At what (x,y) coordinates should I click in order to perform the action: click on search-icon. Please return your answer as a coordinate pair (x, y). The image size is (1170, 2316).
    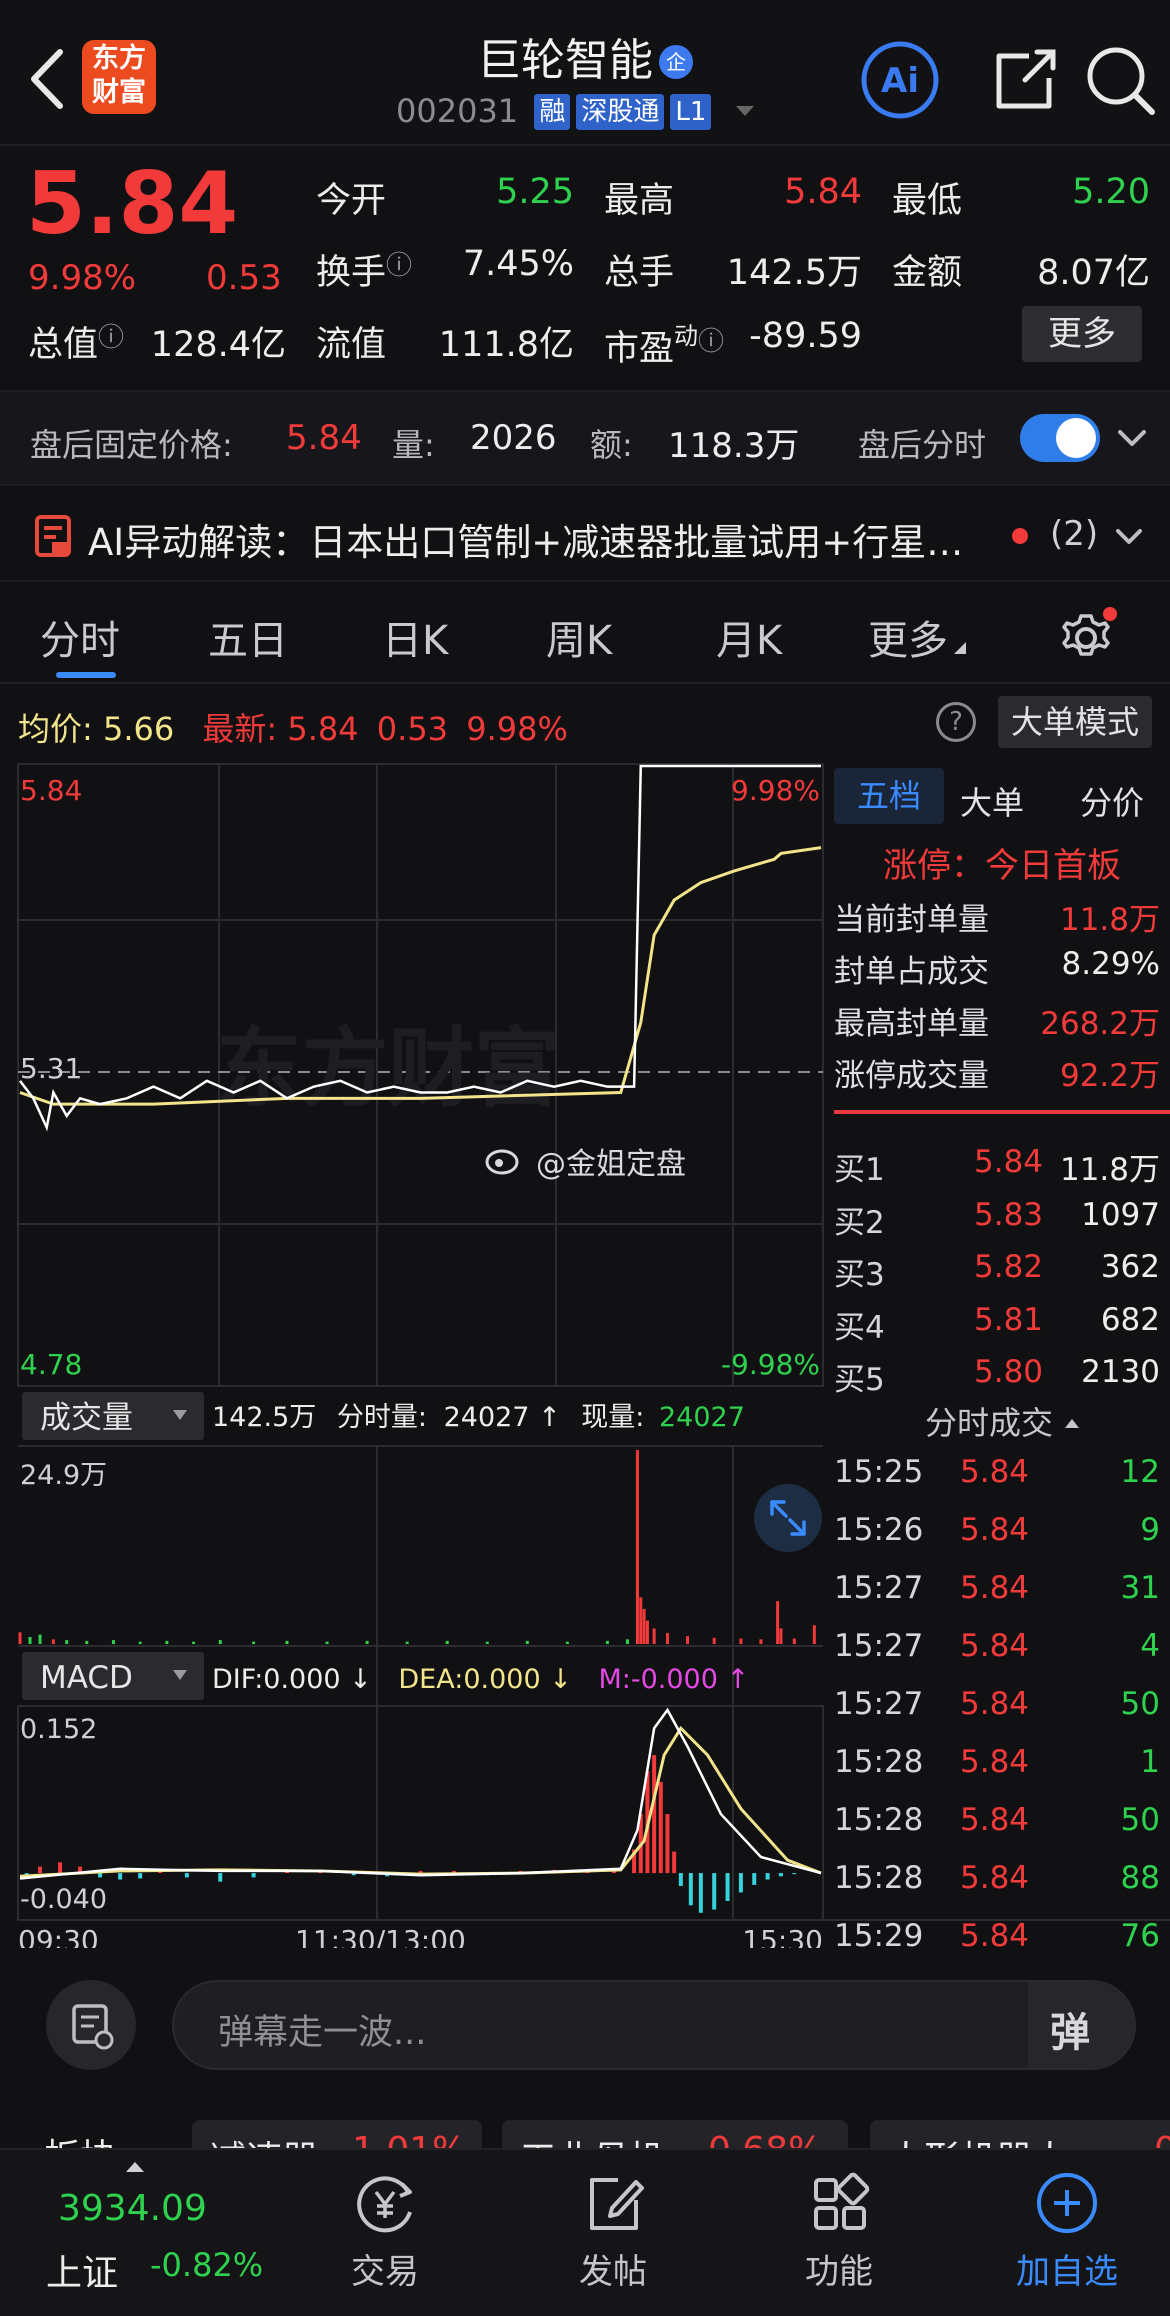
    Looking at the image, I should click on (1122, 80).